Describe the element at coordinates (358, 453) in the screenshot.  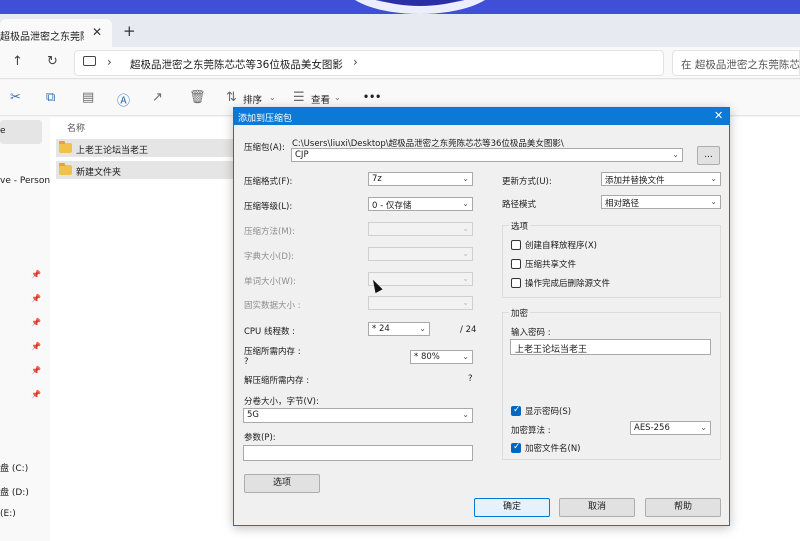
I see `parameters-input` at that location.